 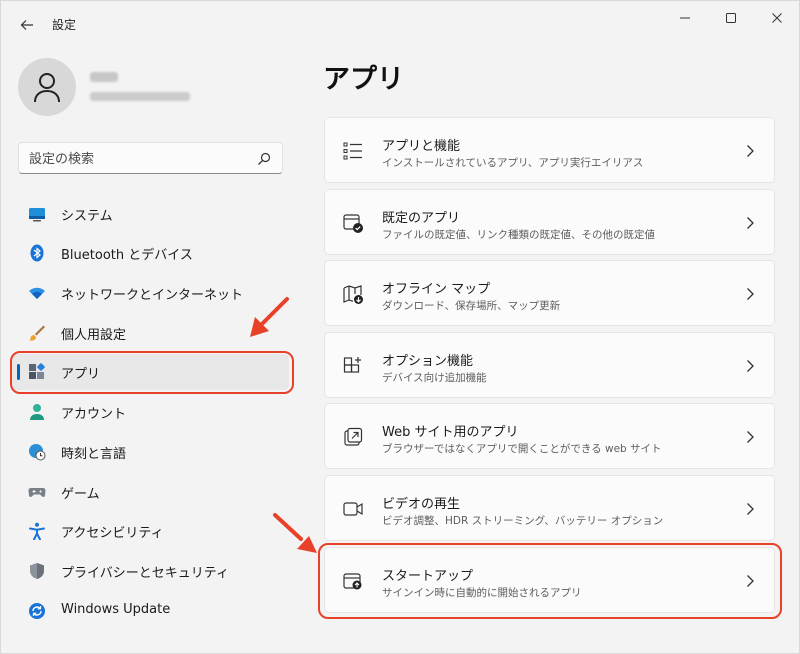 I want to click on sidebar-item-bluetooth: Bluetooth とデバイス, so click(x=150, y=253).